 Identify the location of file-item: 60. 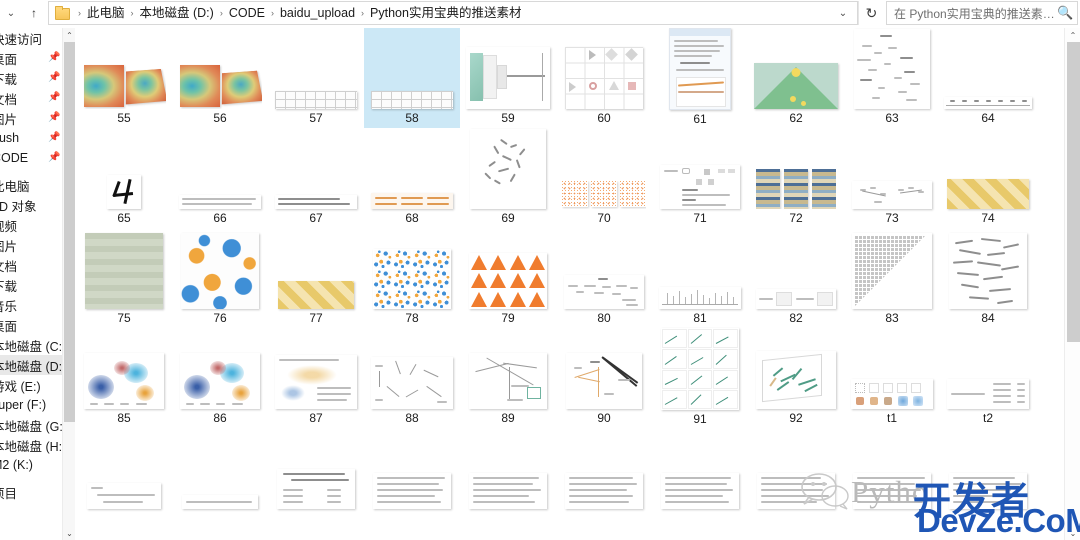
(604, 78).